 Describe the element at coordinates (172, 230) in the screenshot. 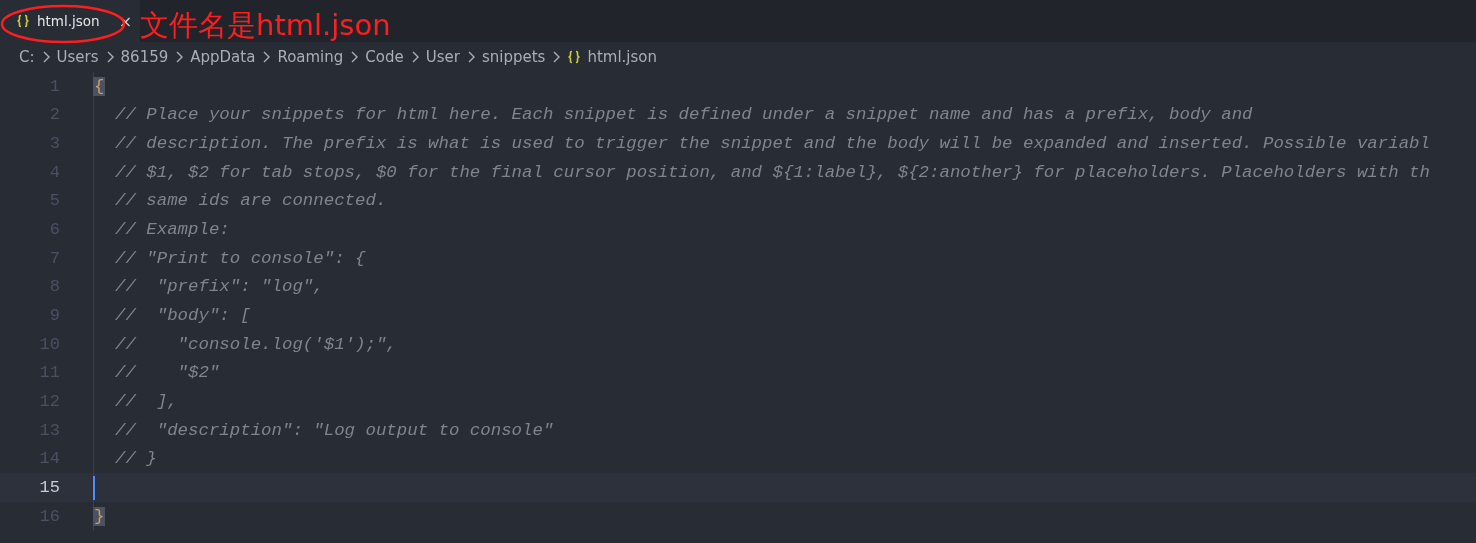

I see `code-comment: // Example:` at that location.